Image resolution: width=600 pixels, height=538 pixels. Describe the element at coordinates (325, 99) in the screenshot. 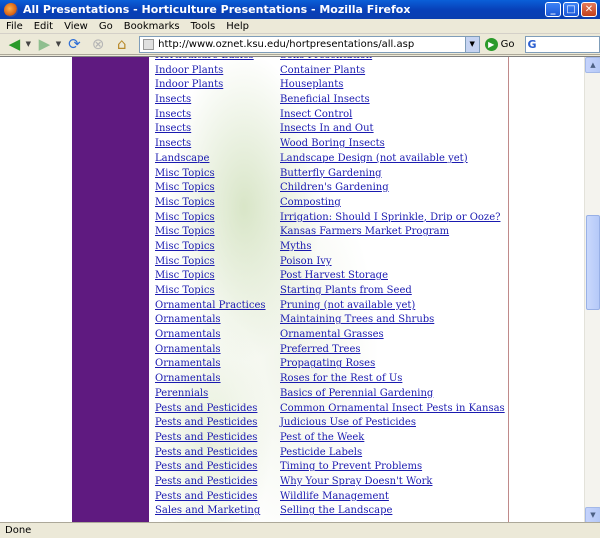

I see `presentation-link: Beneficial Insects` at that location.